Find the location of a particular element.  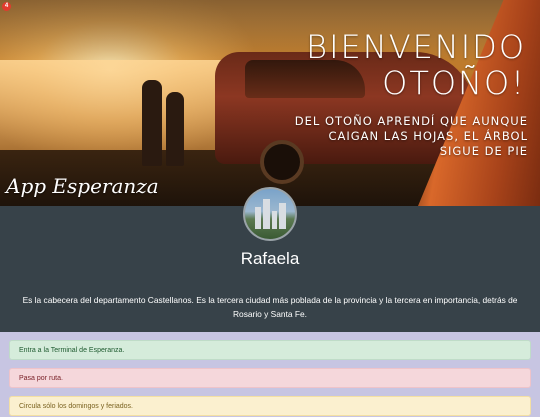

alert-route: Pasa por ruta. is located at coordinates (270, 378).